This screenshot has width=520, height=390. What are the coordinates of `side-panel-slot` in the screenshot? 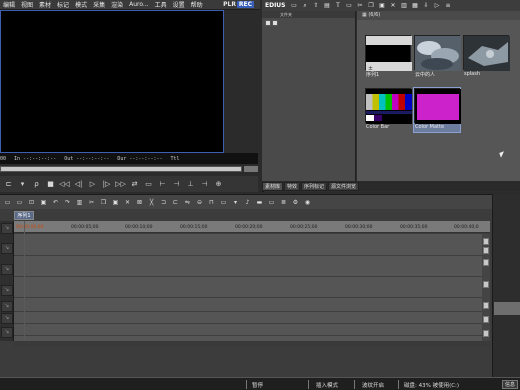 It's located at (507, 308).